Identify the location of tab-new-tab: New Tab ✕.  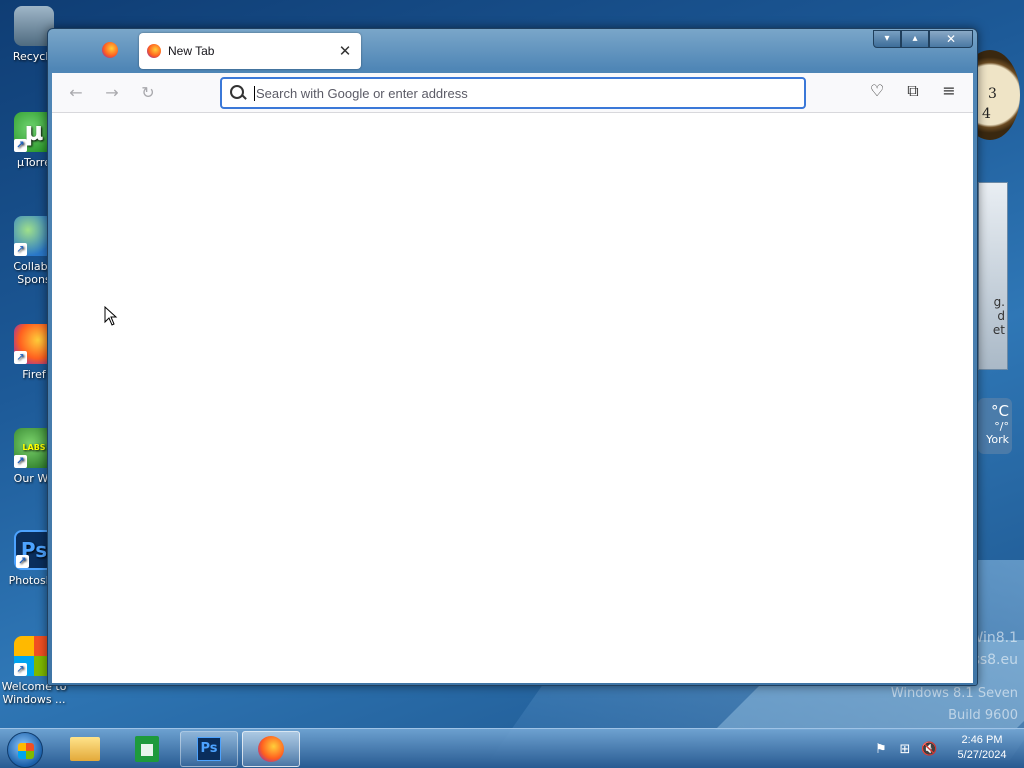
(250, 51).